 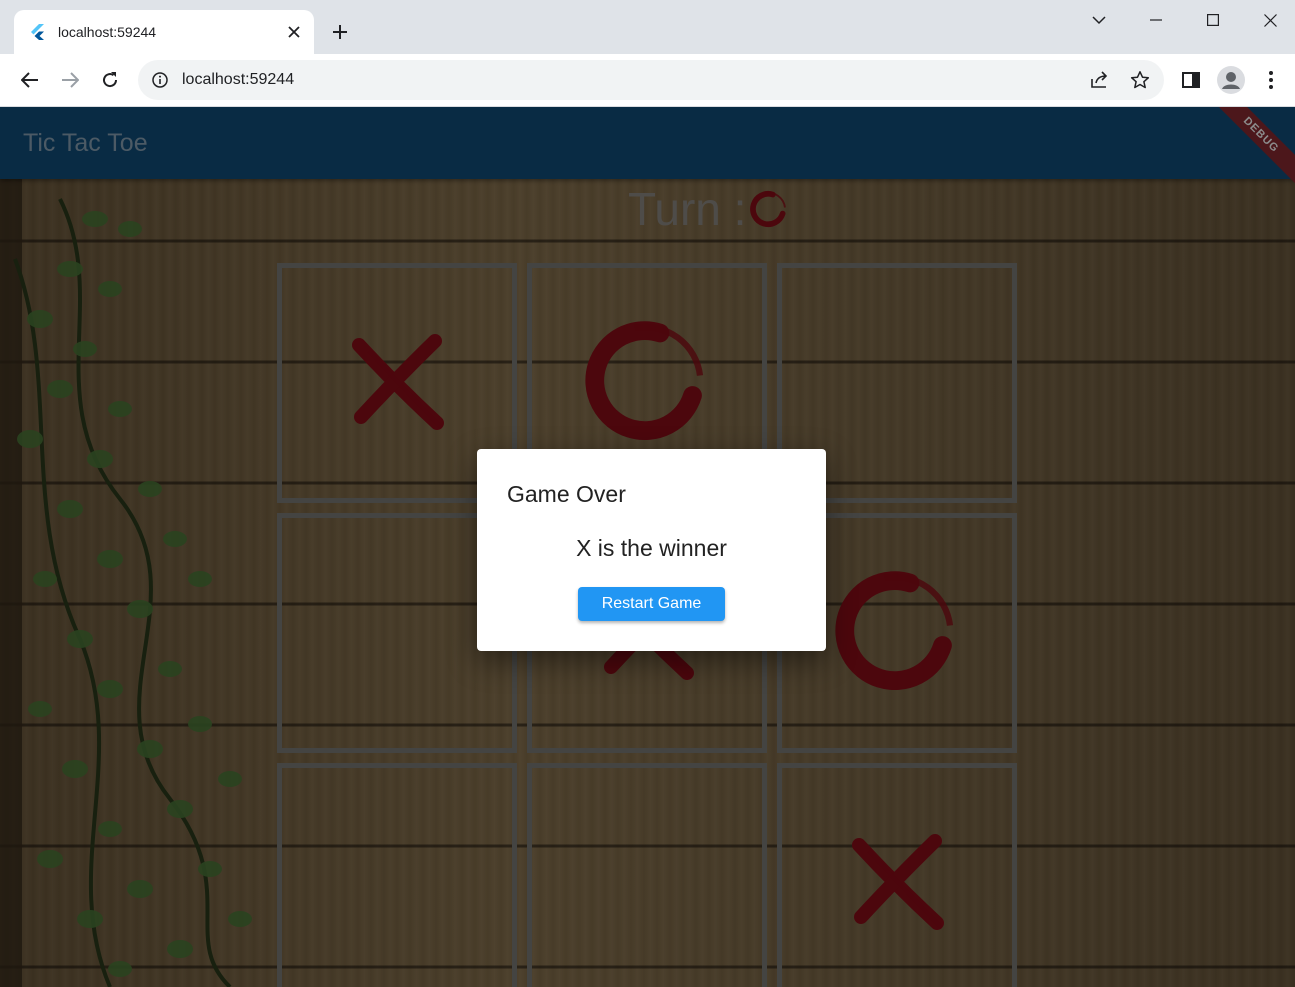 What do you see at coordinates (294, 32) in the screenshot?
I see `tab-close-icon` at bounding box center [294, 32].